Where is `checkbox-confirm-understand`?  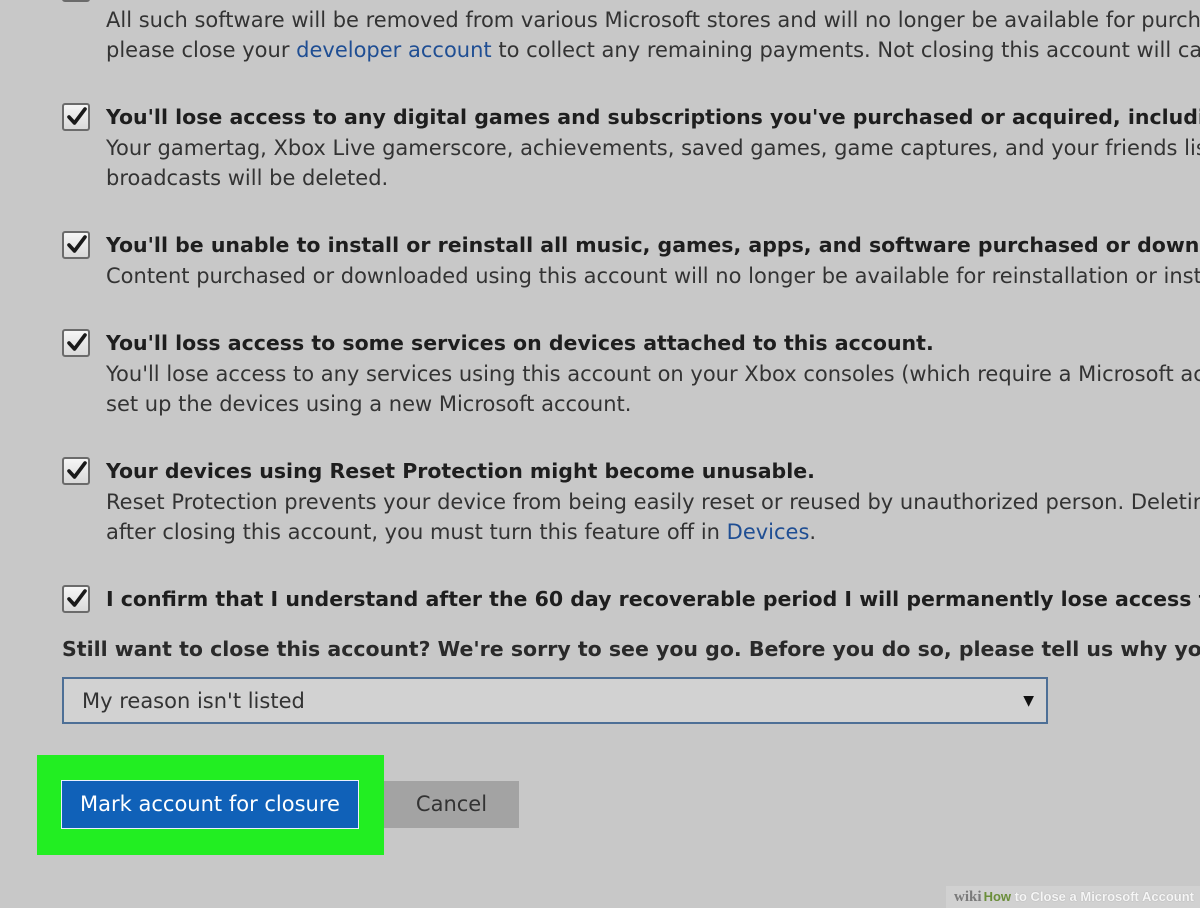 checkbox-confirm-understand is located at coordinates (76, 599).